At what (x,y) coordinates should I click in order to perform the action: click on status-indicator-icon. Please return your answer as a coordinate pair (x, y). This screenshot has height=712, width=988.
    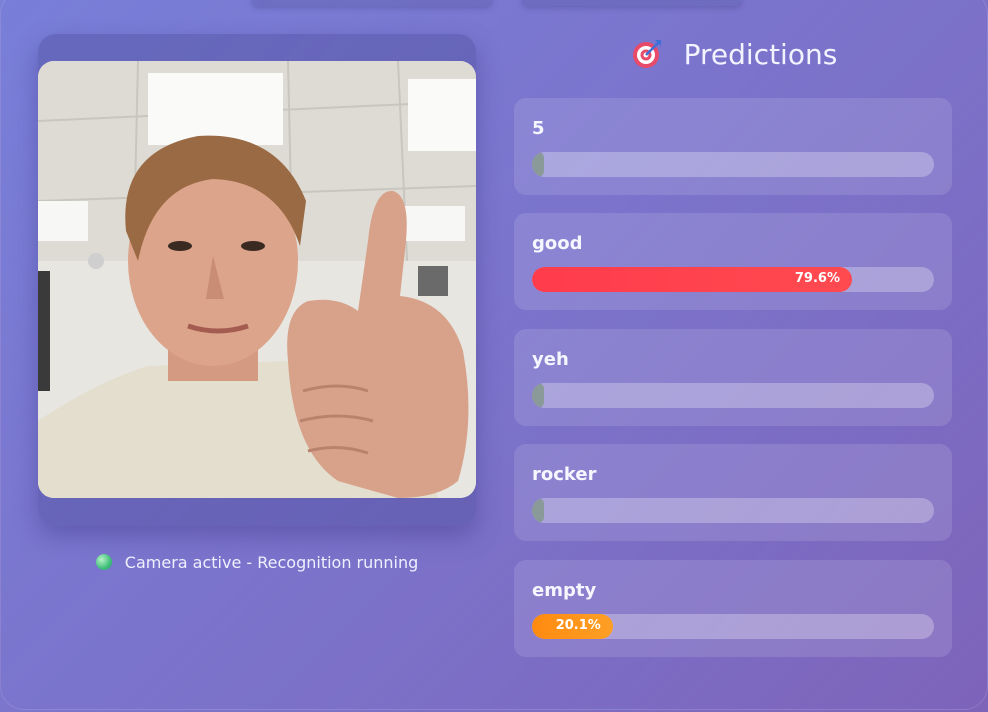
    Looking at the image, I should click on (103, 562).